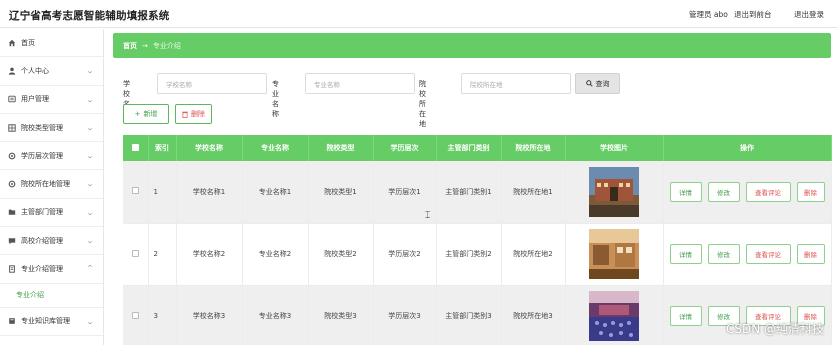  Describe the element at coordinates (275, 315) in the screenshot. I see `cell-major: 专业名称3` at that location.